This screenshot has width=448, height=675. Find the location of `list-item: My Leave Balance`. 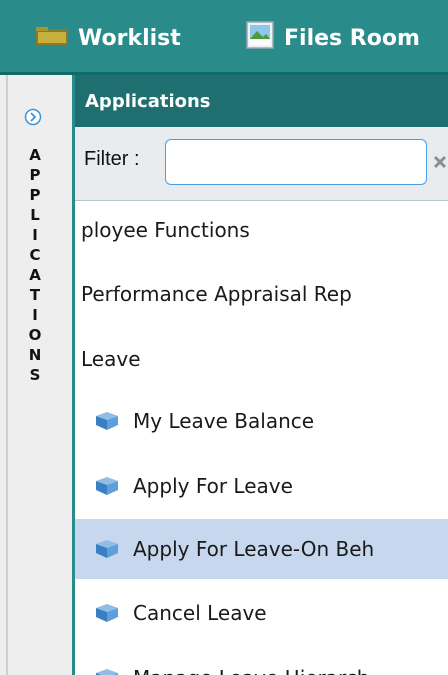

list-item: My Leave Balance is located at coordinates (261, 421).